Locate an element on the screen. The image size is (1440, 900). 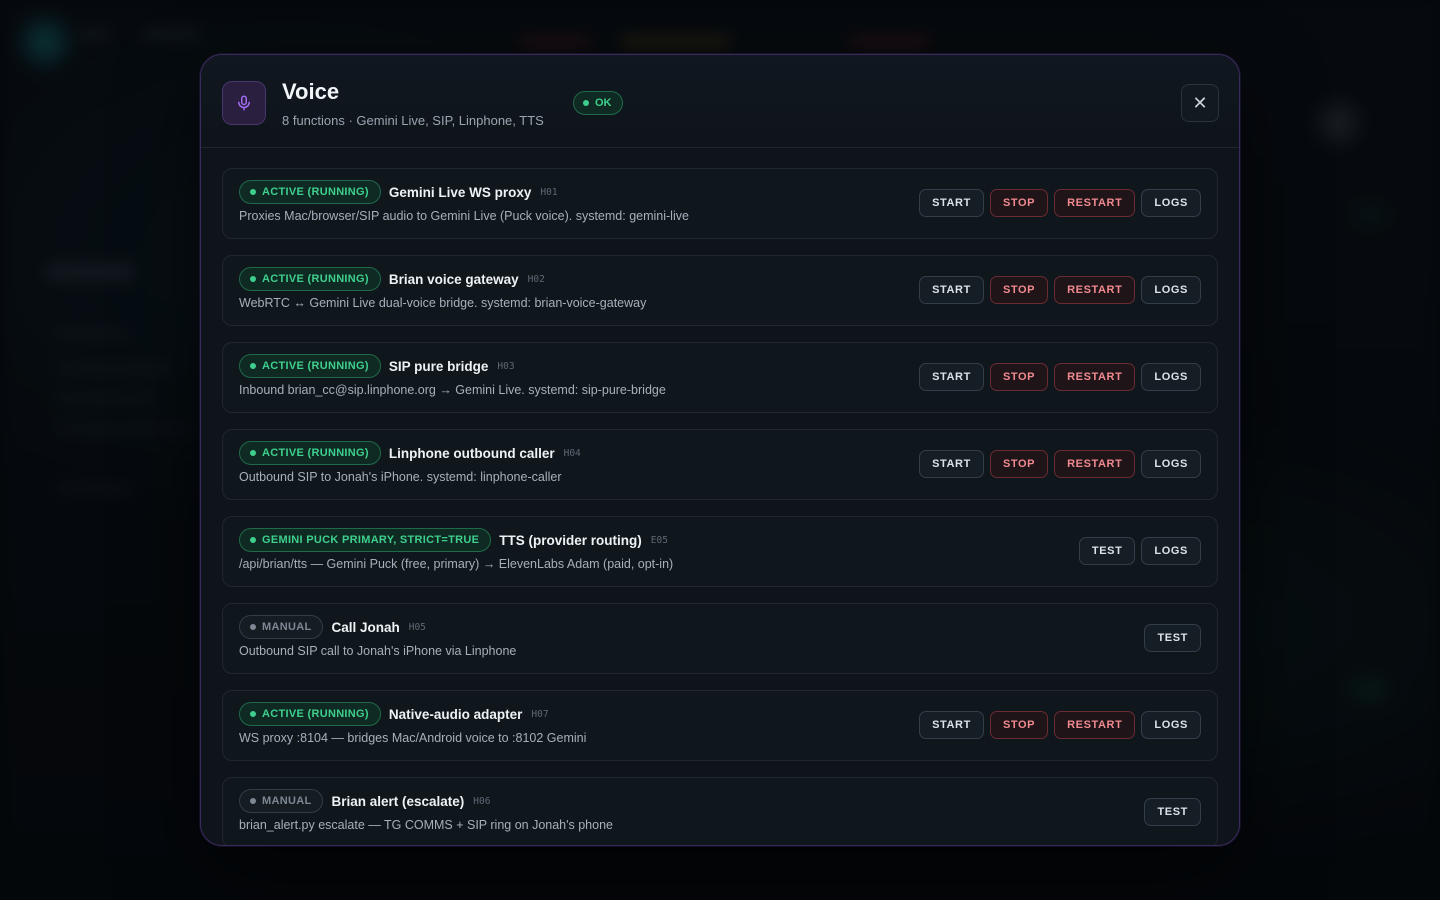
status-badge: OK is located at coordinates (598, 103).